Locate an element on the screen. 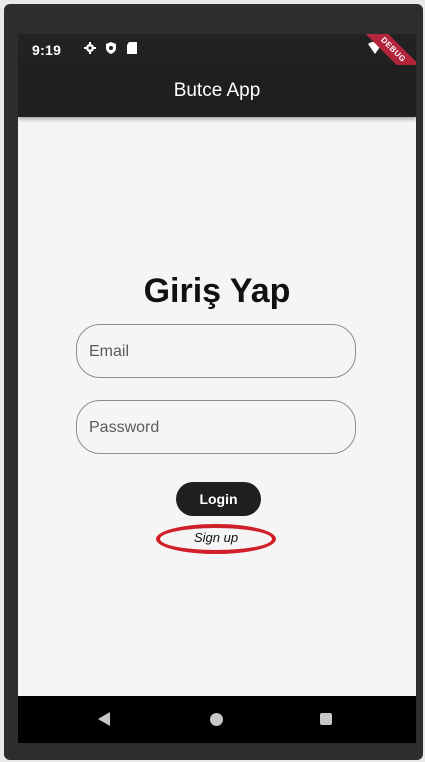 The width and height of the screenshot is (425, 762). login-button: Login is located at coordinates (218, 499).